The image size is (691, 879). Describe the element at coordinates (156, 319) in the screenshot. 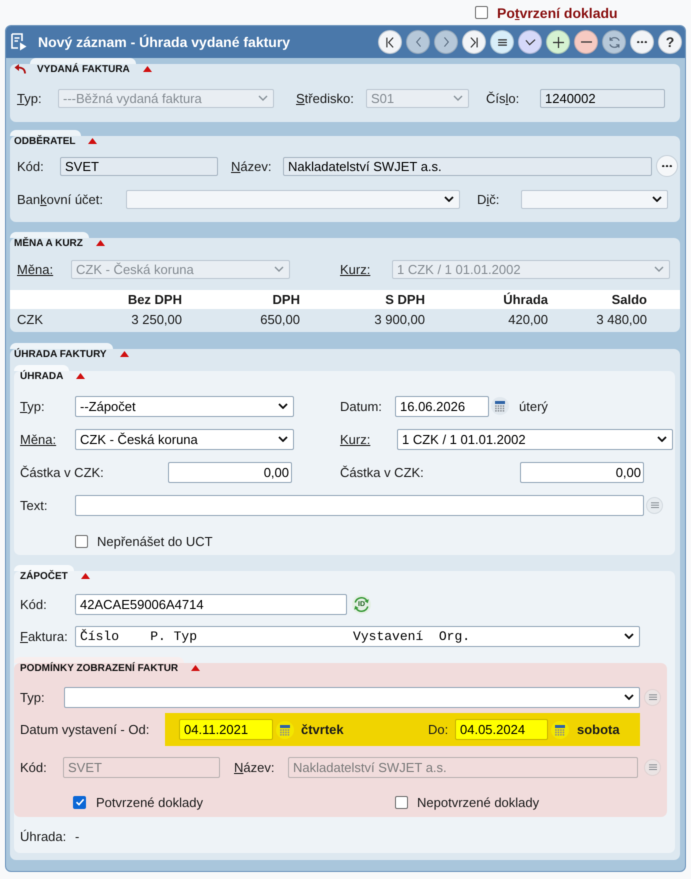

I see `table-cell: 3 250,00` at that location.